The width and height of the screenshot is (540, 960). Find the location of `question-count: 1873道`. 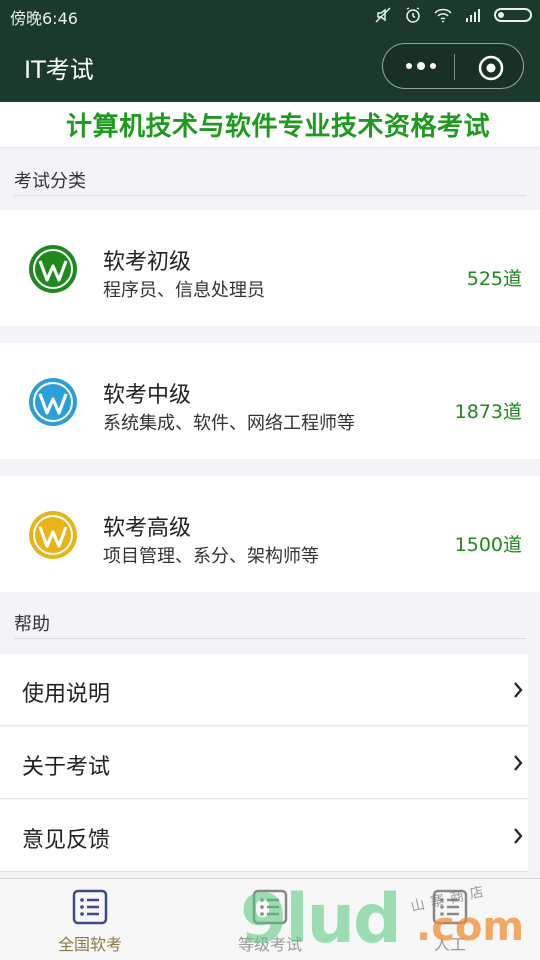

question-count: 1873道 is located at coordinates (488, 412).